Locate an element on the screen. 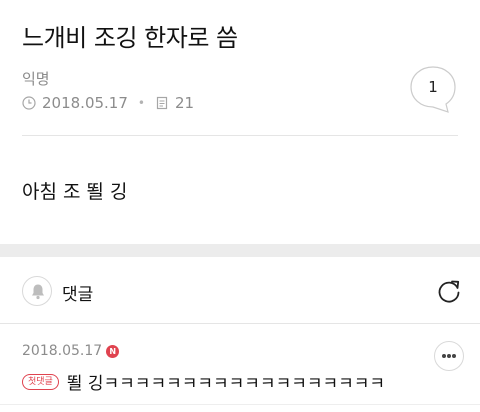  post-author: 익명 is located at coordinates (36, 79).